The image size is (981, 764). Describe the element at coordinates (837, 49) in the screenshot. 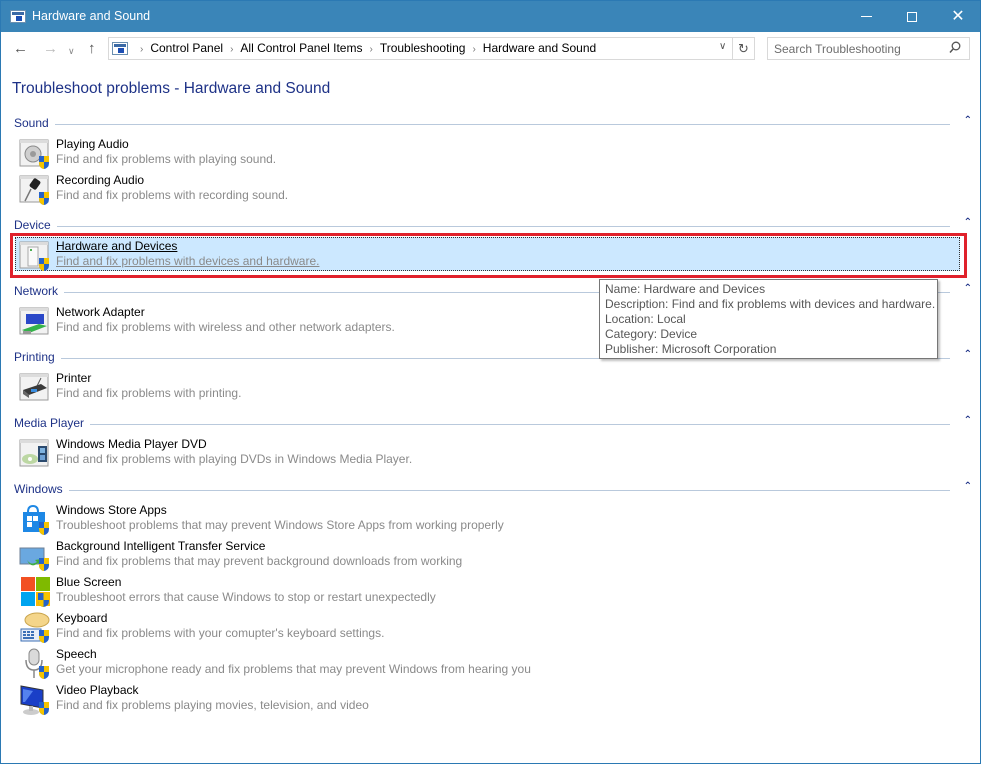

I see `search-placeholder: Search Troubleshooting` at that location.